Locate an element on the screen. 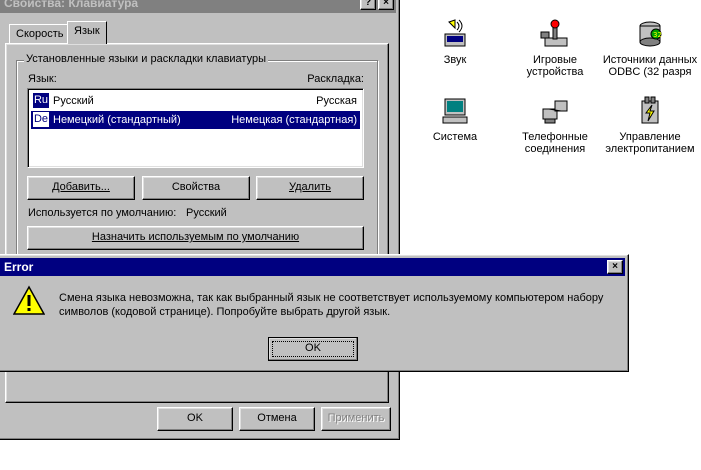  computer-icon is located at coordinates (455, 111).